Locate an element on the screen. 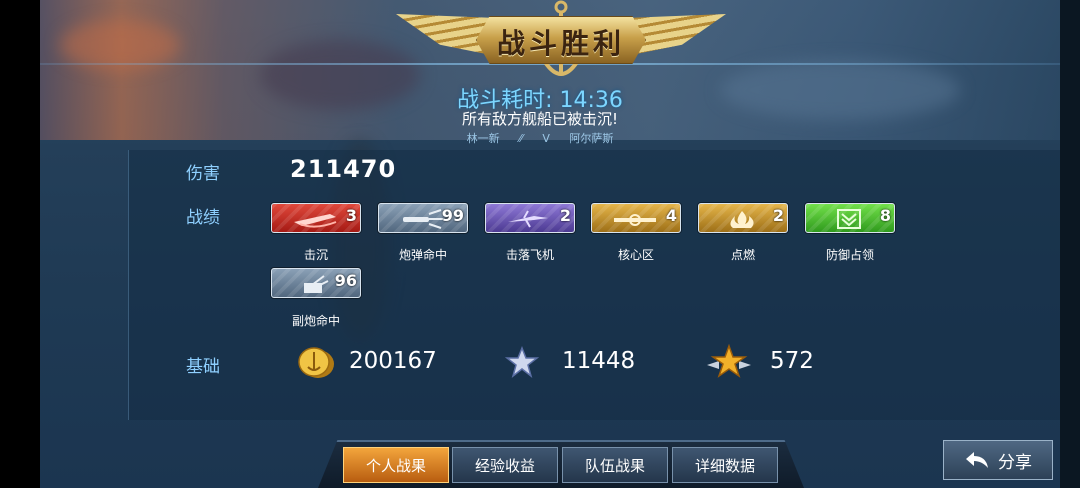 Image resolution: width=1080 pixels, height=488 pixels. left-player-name: 林一新 is located at coordinates (483, 138).